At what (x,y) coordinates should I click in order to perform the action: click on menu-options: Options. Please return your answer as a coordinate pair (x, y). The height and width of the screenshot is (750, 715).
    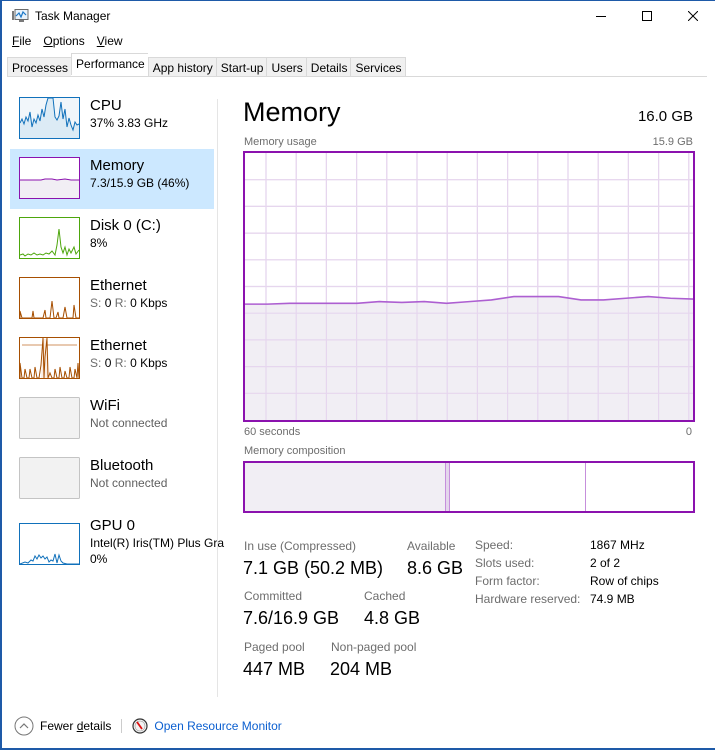
    Looking at the image, I should click on (63, 43).